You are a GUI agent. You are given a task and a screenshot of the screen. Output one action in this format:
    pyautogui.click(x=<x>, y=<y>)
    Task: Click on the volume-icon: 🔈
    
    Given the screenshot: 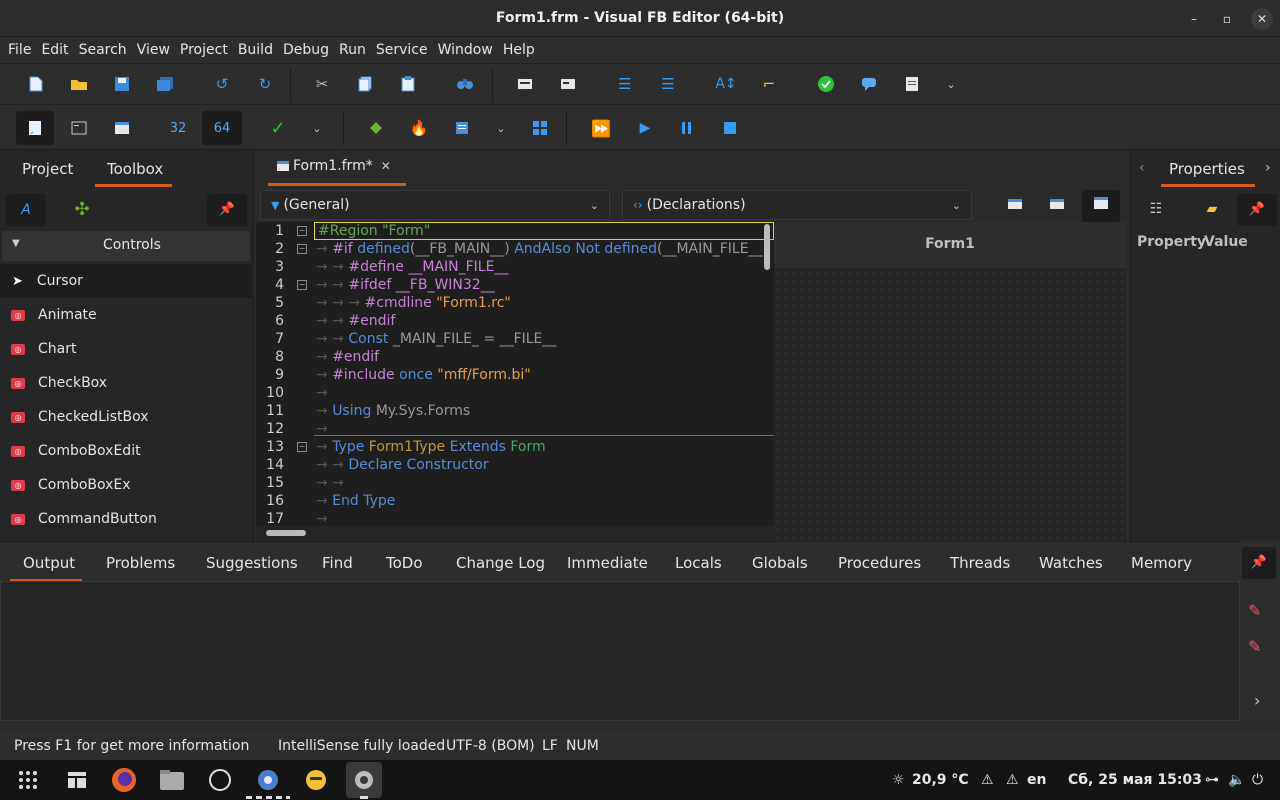 What is the action you would take?
    pyautogui.click(x=1236, y=780)
    